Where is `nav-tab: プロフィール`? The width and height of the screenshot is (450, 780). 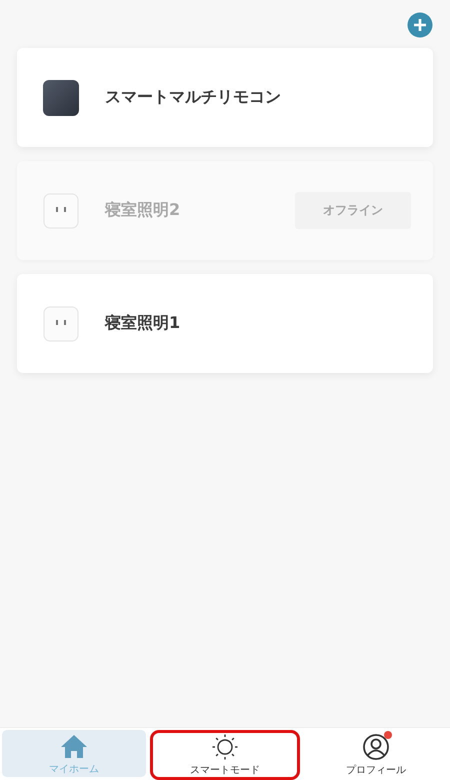
nav-tab: プロフィール is located at coordinates (376, 755).